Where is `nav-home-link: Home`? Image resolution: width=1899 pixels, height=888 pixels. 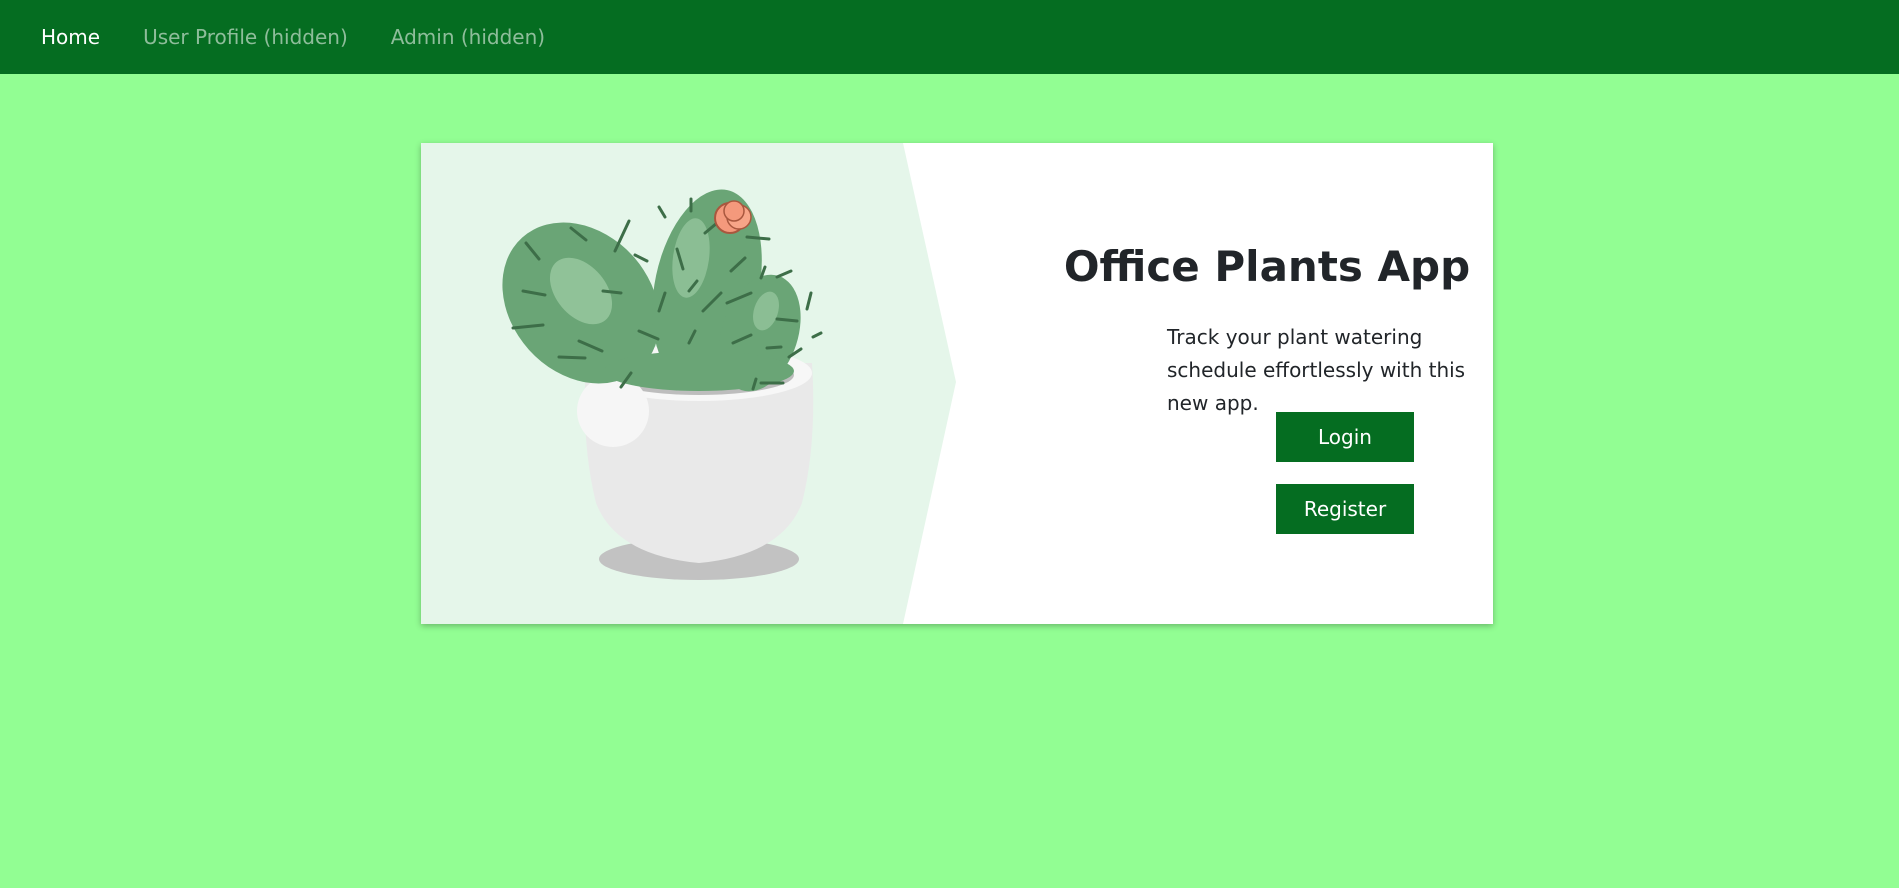
nav-home-link: Home is located at coordinates (70, 37).